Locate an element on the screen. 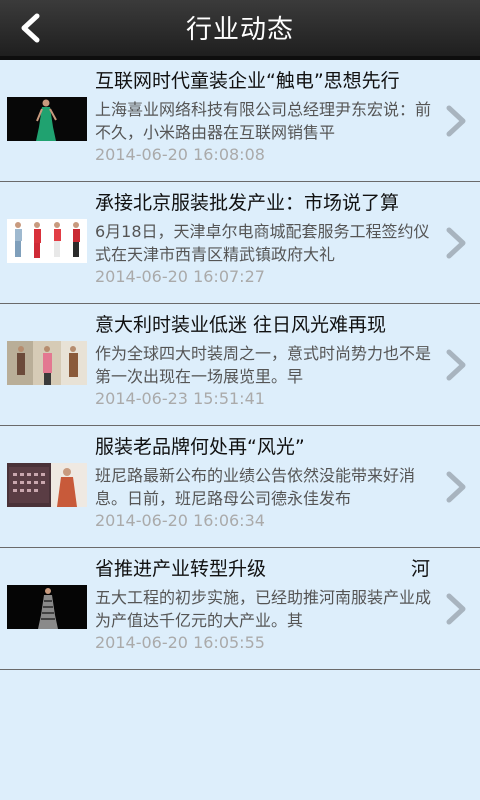 This screenshot has height=800, width=480. news-title: 服装老品牌何处再“风光” is located at coordinates (200, 447).